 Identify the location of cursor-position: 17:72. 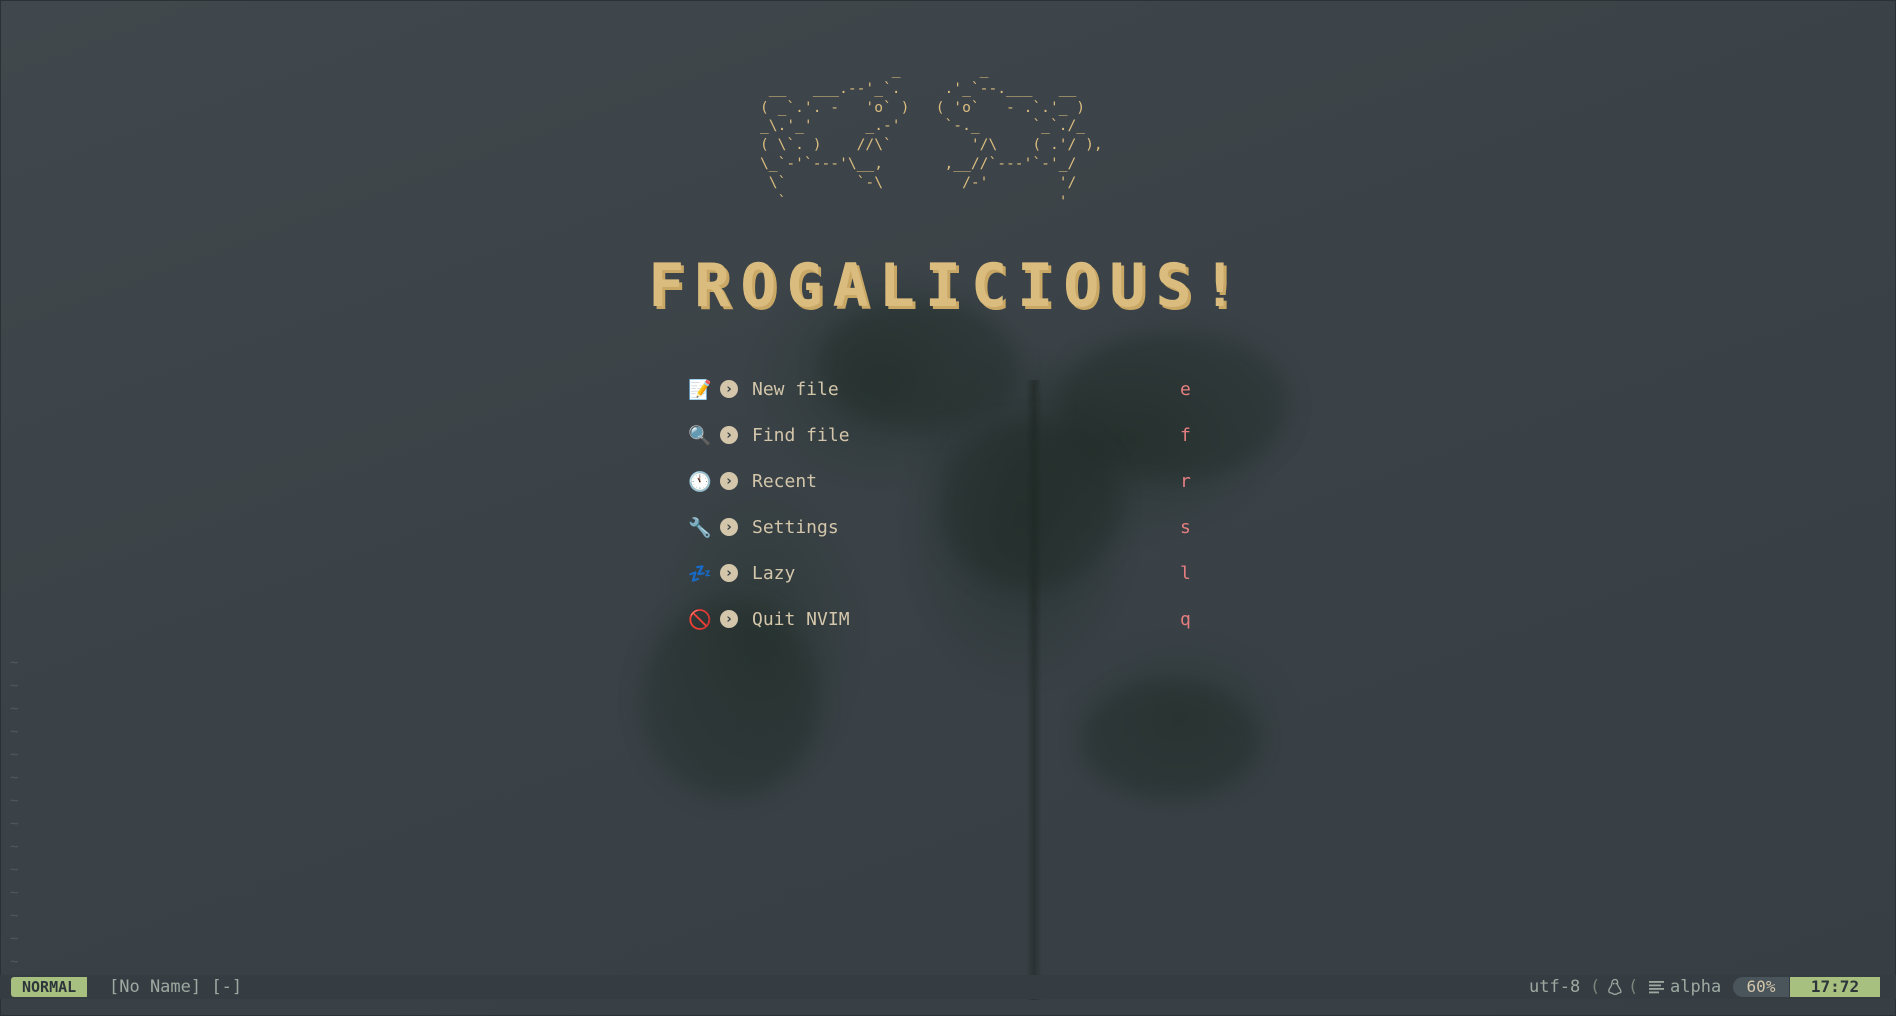
(1835, 987).